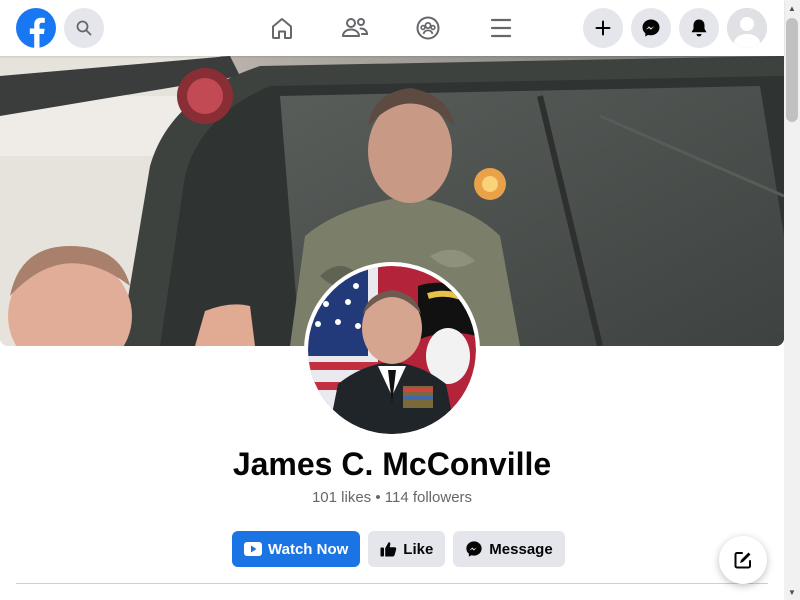  I want to click on messenger-button, so click(651, 28).